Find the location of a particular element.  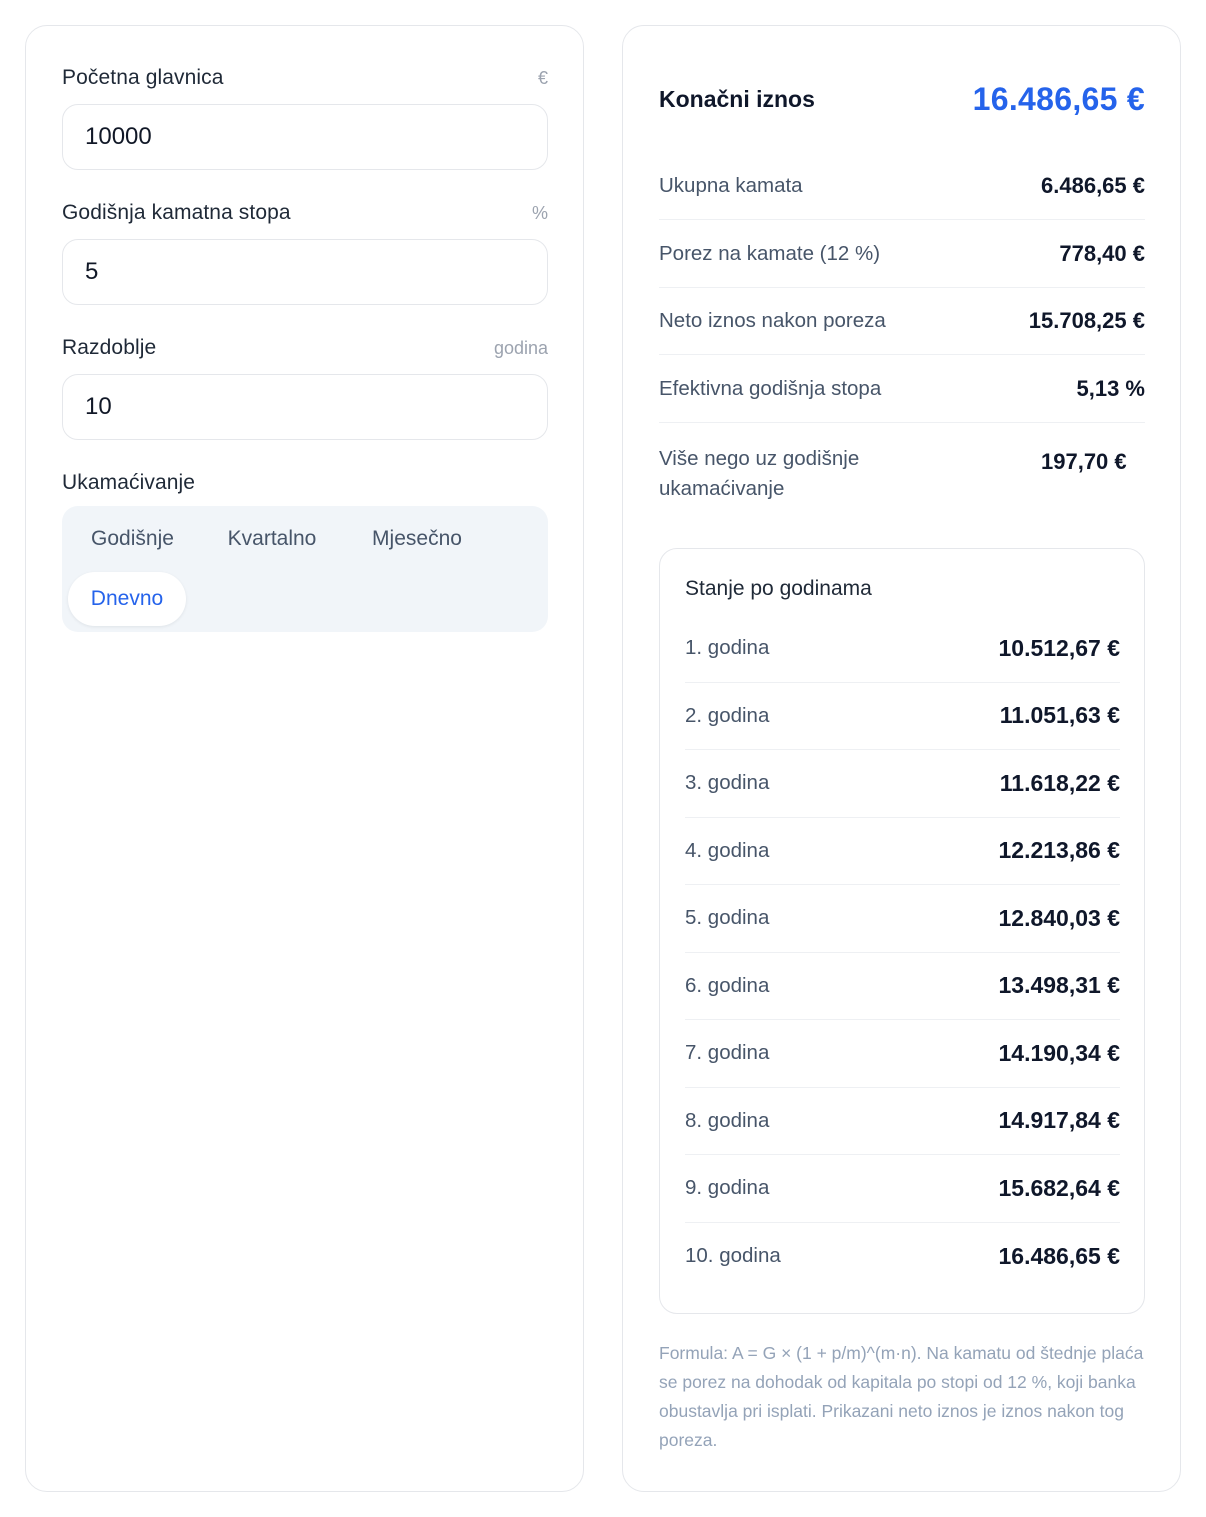

stat-label: Porez na kamate (12 %) is located at coordinates (770, 253).